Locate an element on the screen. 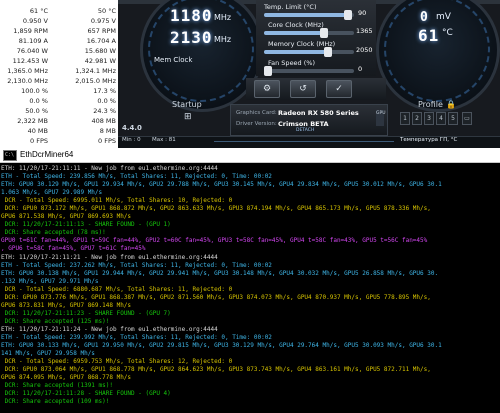 This screenshot has height=413, width=500. console-line: DCR: Share accepted (125 ms)! is located at coordinates (55, 321).